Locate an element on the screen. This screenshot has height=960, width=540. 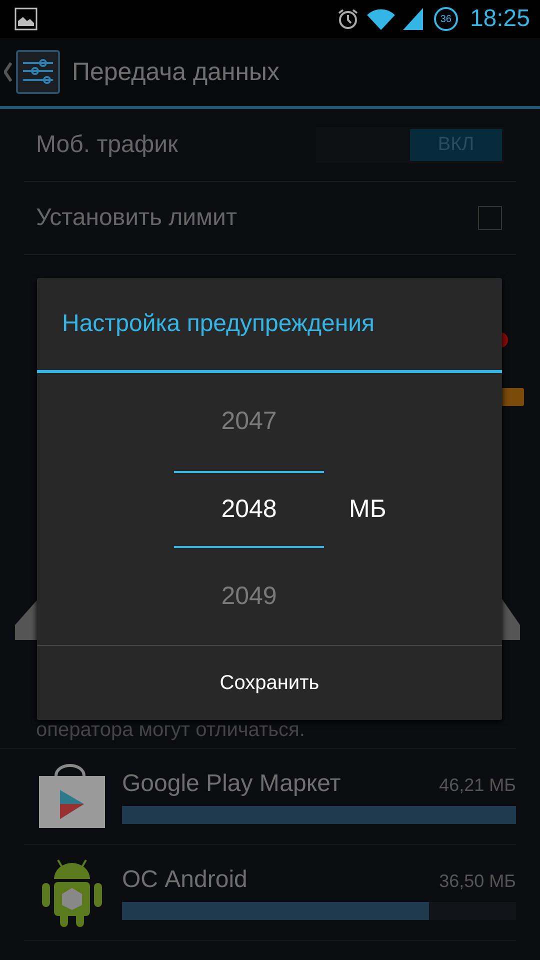
battery-indicator: 36 is located at coordinates (446, 19).